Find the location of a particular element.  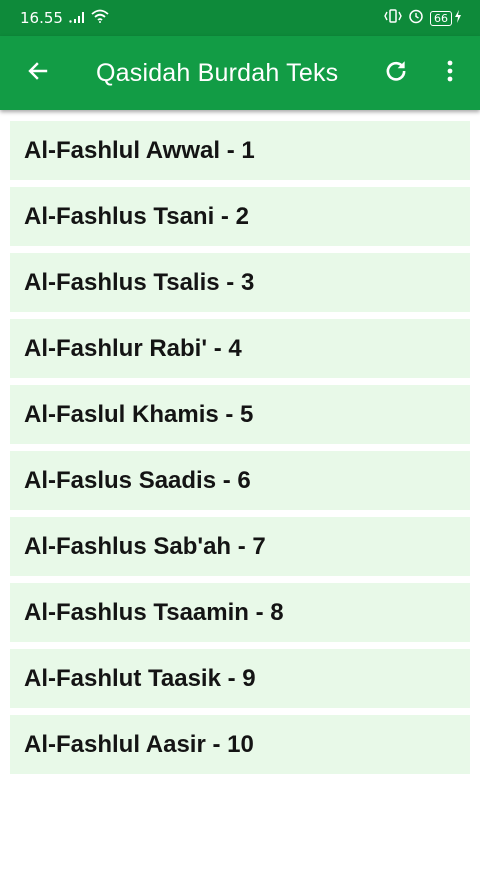

chapter-item: Al-Faslus Saadis - 6 is located at coordinates (240, 480).